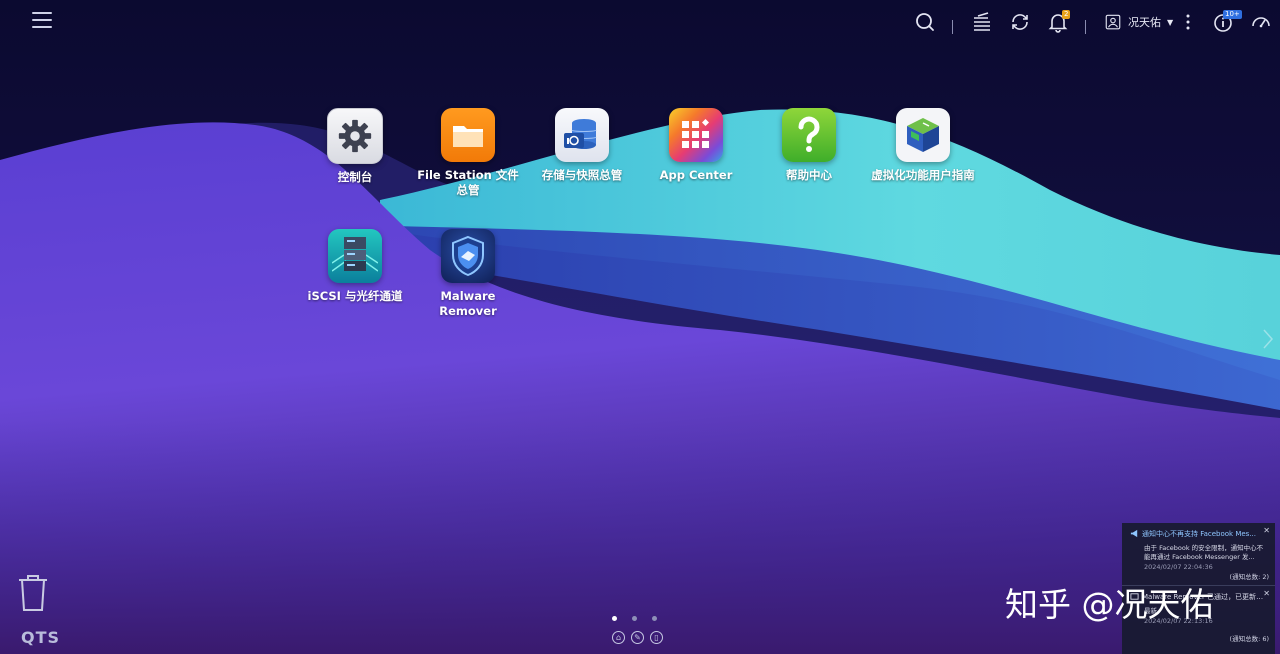 Image resolution: width=1280 pixels, height=654 pixels. I want to click on notification-count: (通知总数: 6), so click(1249, 639).